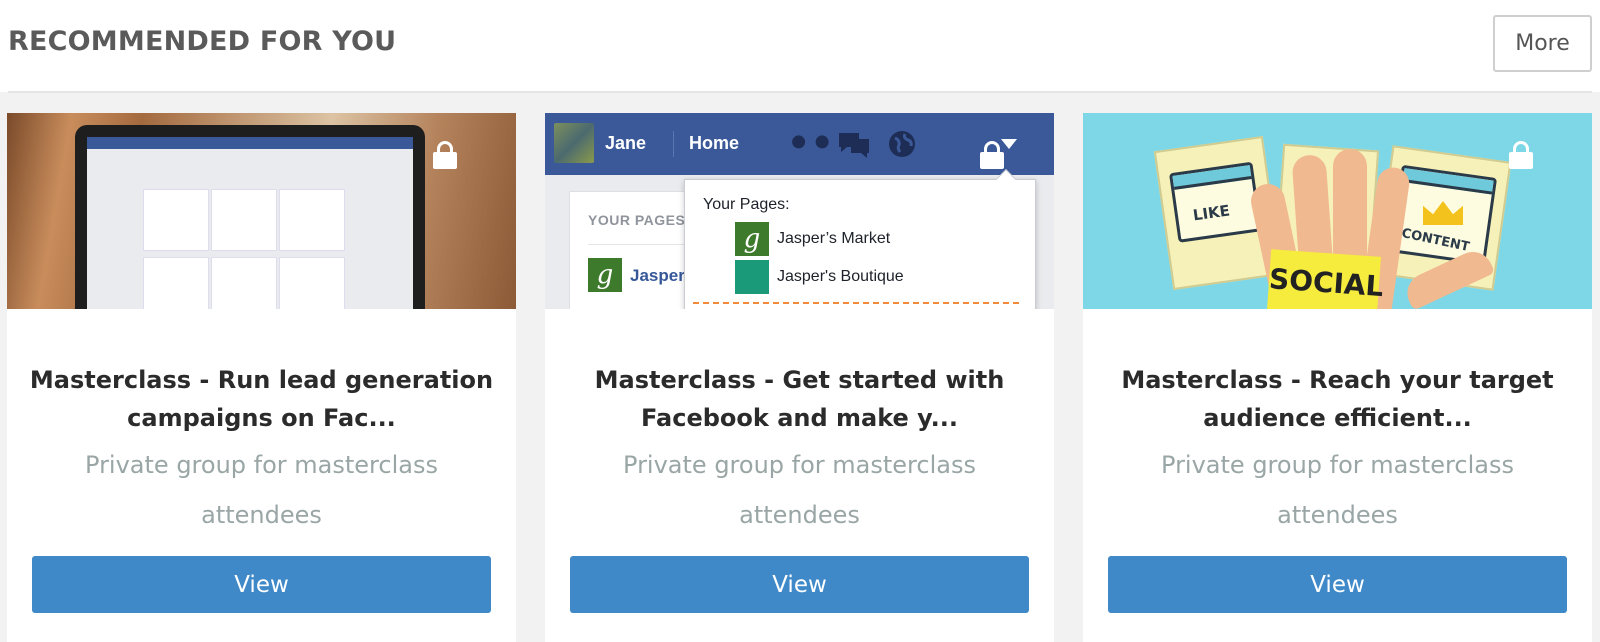 This screenshot has width=1600, height=642. Describe the element at coordinates (800, 92) in the screenshot. I see `header-divider` at that location.